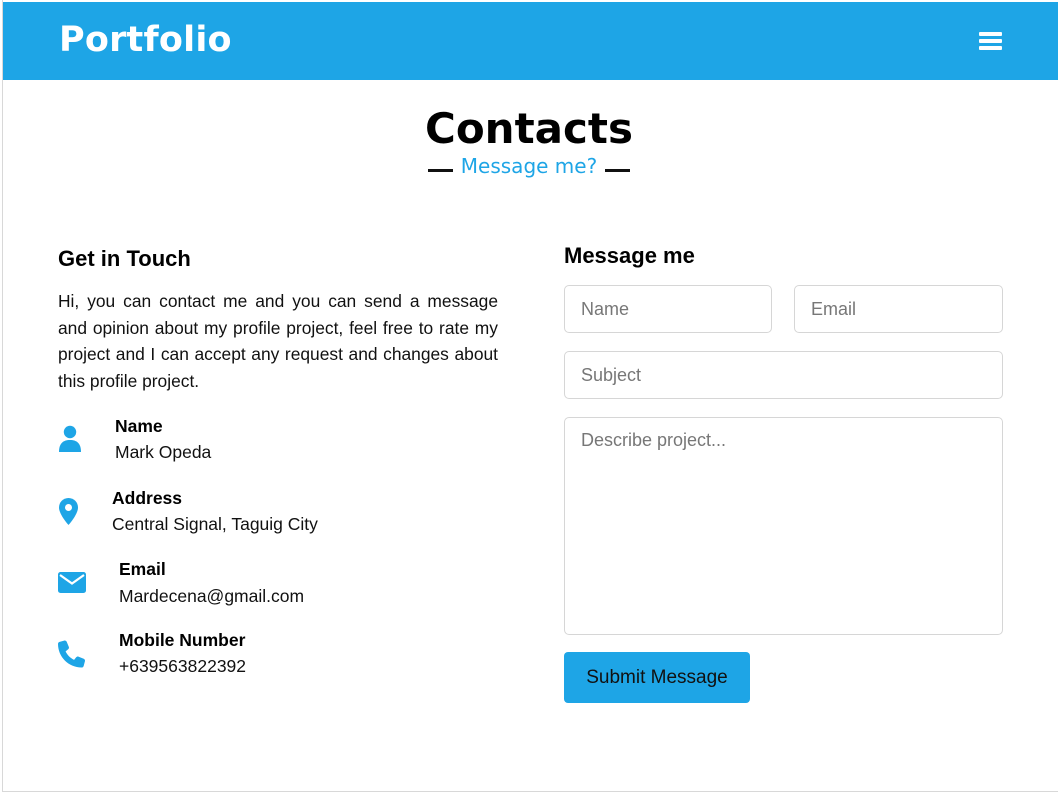 This screenshot has width=1058, height=792. What do you see at coordinates (70, 438) in the screenshot?
I see `person-icon` at bounding box center [70, 438].